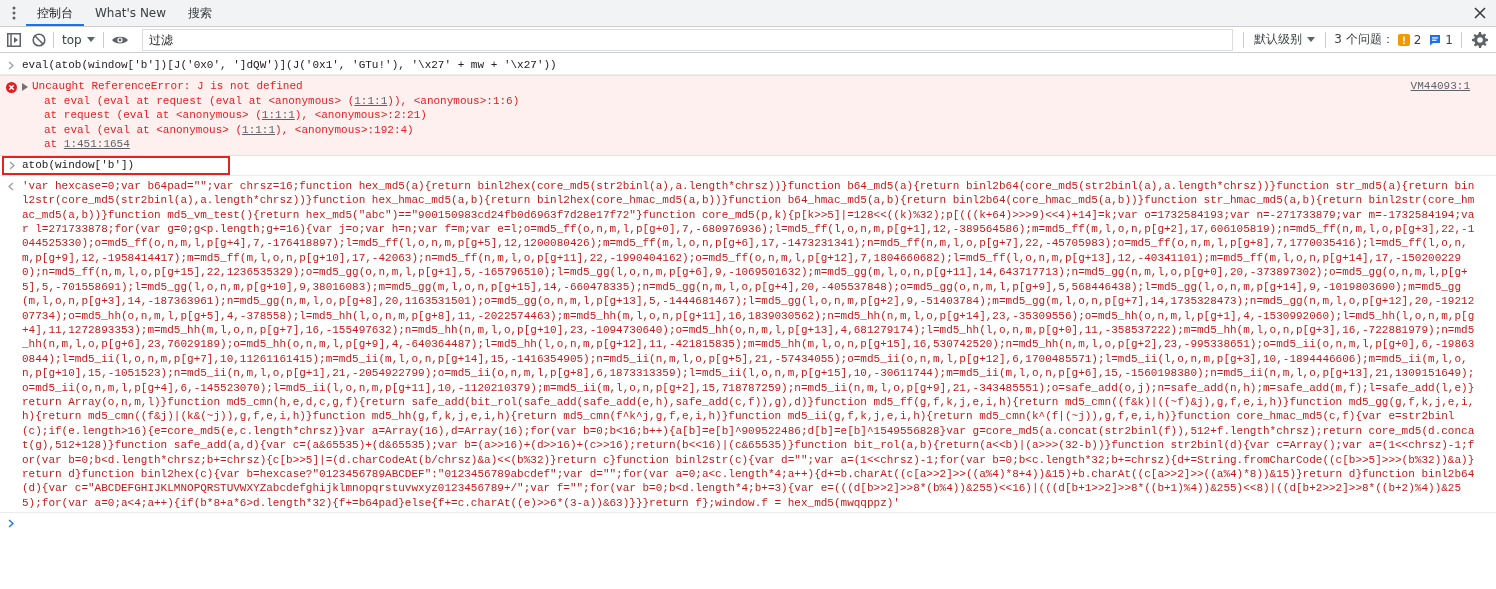 The image size is (1496, 589). Describe the element at coordinates (131, 14) in the screenshot. I see `panel-tab: What's New` at that location.